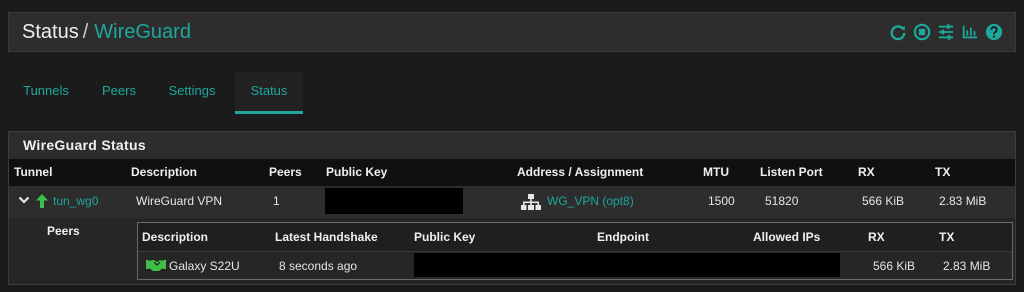 The width and height of the screenshot is (1024, 292). Describe the element at coordinates (787, 237) in the screenshot. I see `peer-col-allowed-ips: Allowed IPs` at that location.